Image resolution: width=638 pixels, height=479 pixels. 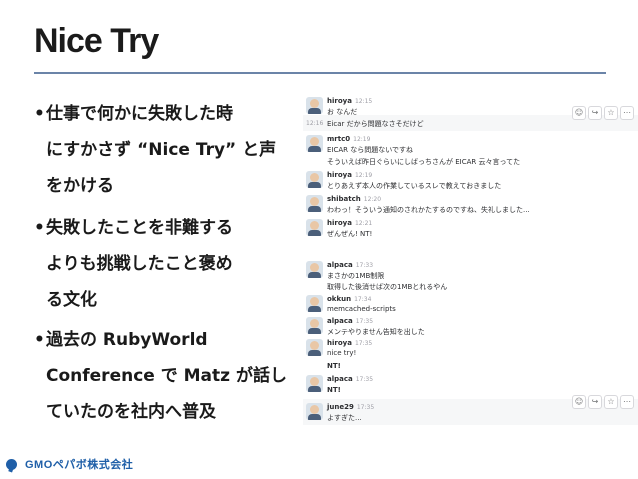 I want to click on company-logo: GMOペパボ株式会社, so click(x=69, y=464).